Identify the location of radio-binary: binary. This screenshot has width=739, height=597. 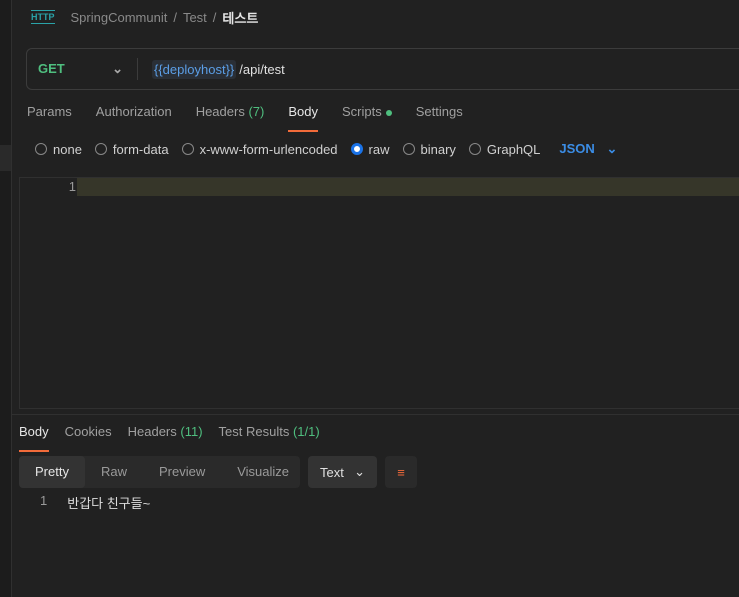
(429, 149).